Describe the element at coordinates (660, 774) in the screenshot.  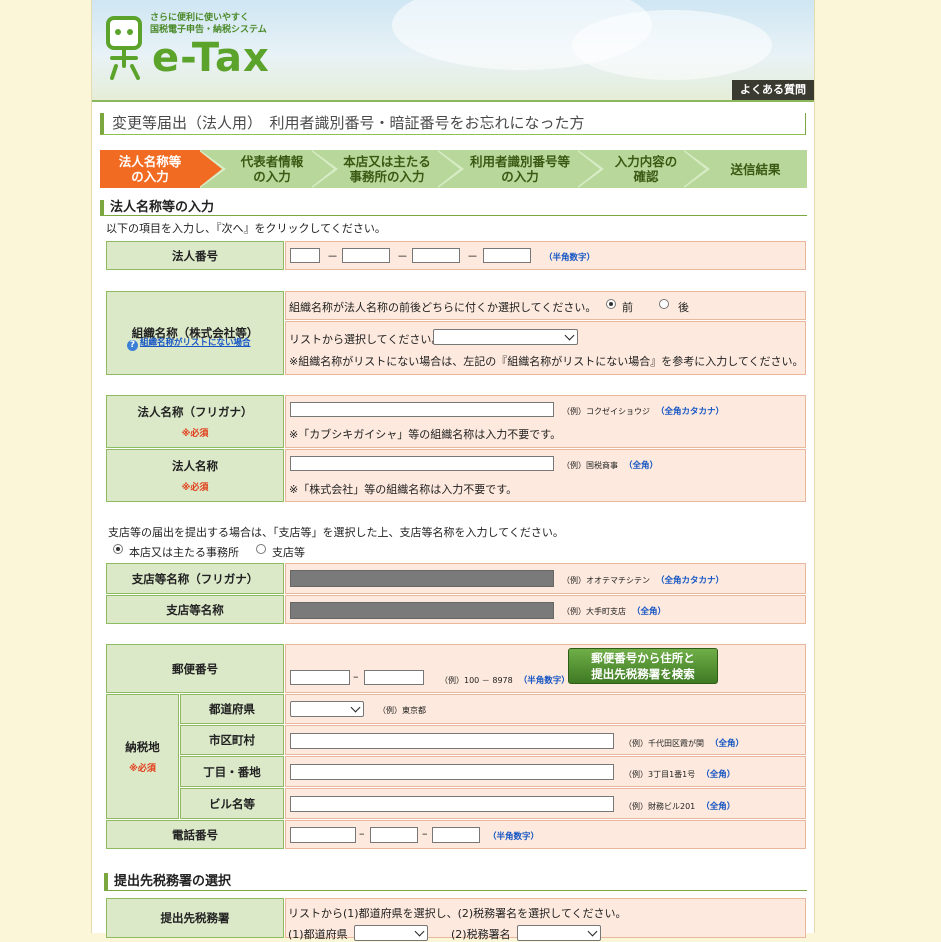
I see `block-example: （例）3丁目1番1号` at that location.